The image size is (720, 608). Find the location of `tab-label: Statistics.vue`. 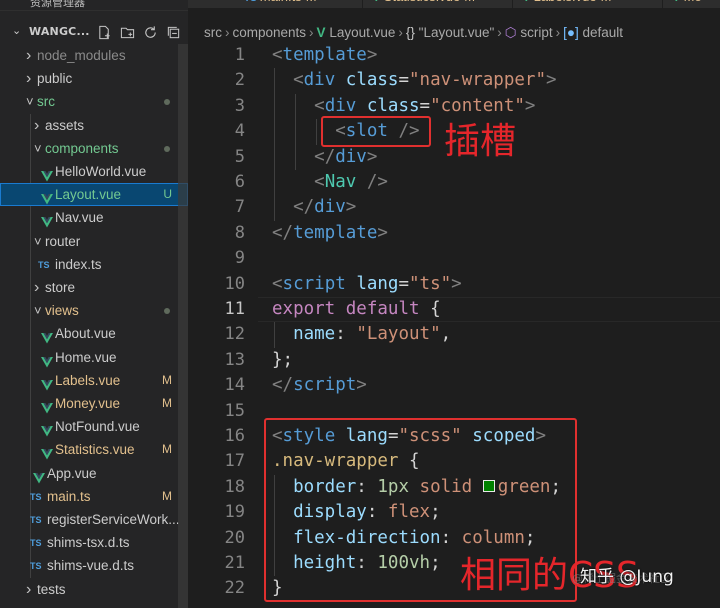

tab-label: Statistics.vue is located at coordinates (422, 2).